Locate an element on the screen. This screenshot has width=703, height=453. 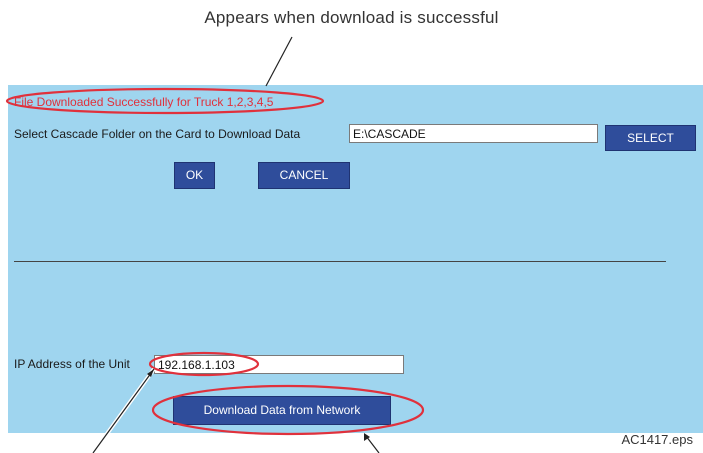
download-highlight-ellipse is located at coordinates (288, 410).